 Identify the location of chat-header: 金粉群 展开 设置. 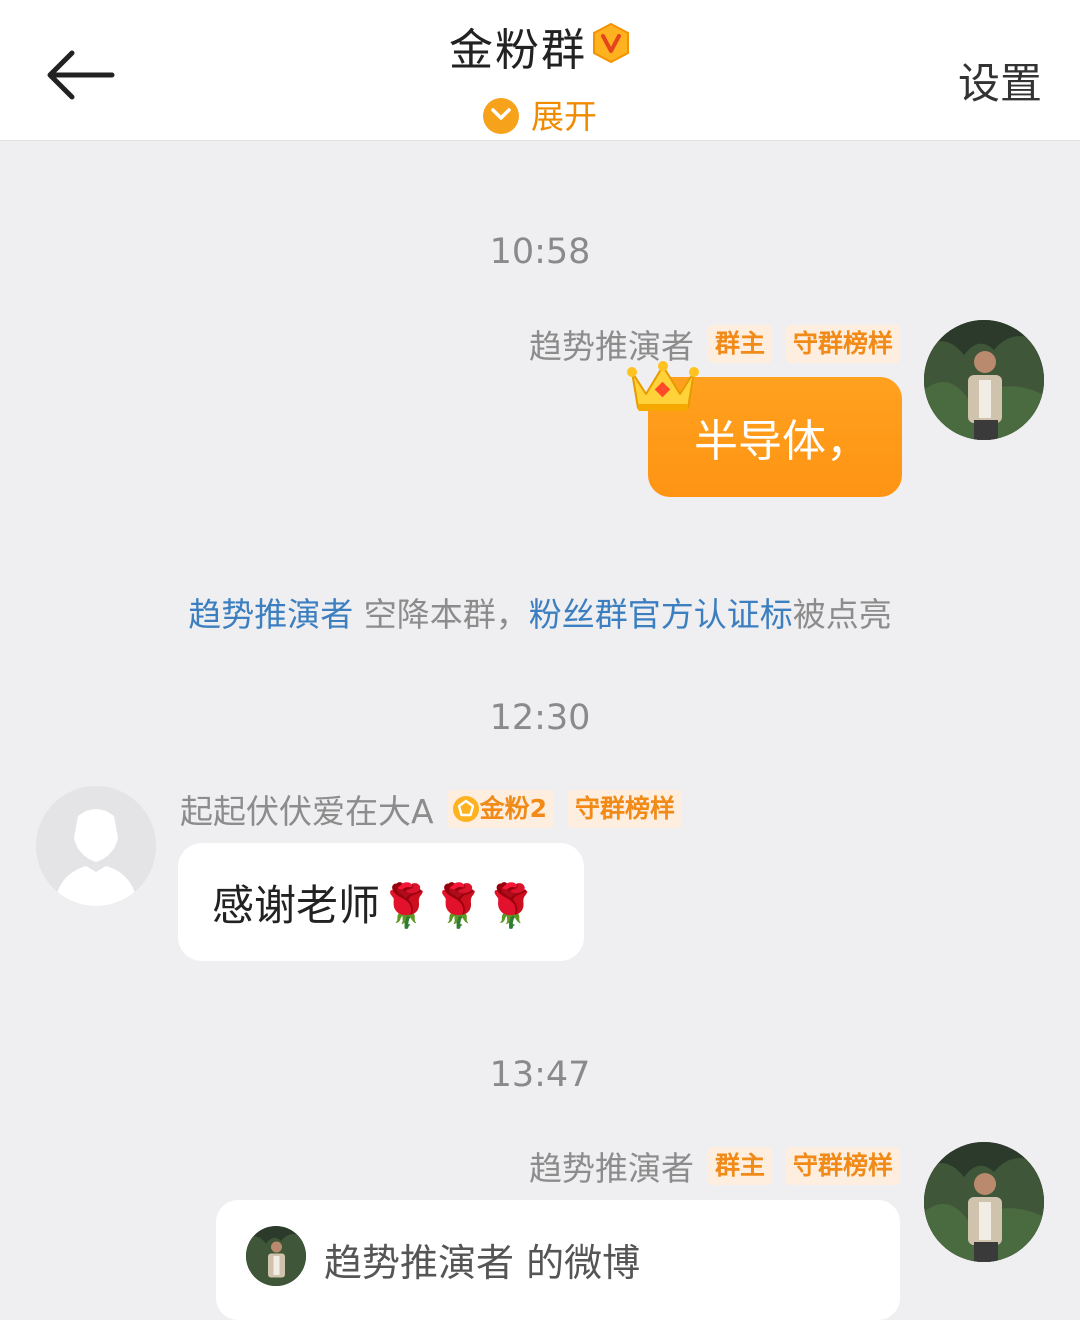
(540, 70).